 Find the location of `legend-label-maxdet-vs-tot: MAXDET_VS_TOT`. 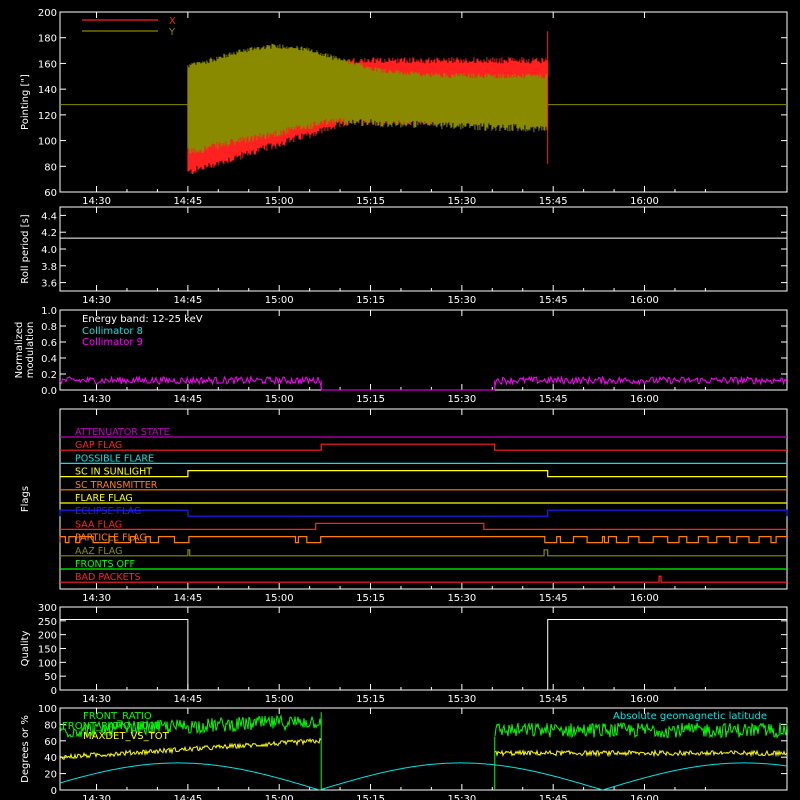

legend-label-maxdet-vs-tot: MAXDET_VS_TOT is located at coordinates (126, 736).